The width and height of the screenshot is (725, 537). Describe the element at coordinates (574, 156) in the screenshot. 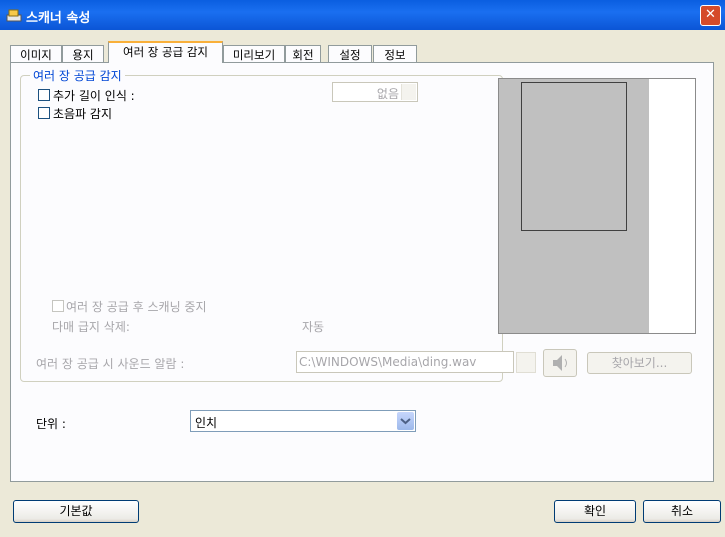

I see `preview-page-outline` at that location.